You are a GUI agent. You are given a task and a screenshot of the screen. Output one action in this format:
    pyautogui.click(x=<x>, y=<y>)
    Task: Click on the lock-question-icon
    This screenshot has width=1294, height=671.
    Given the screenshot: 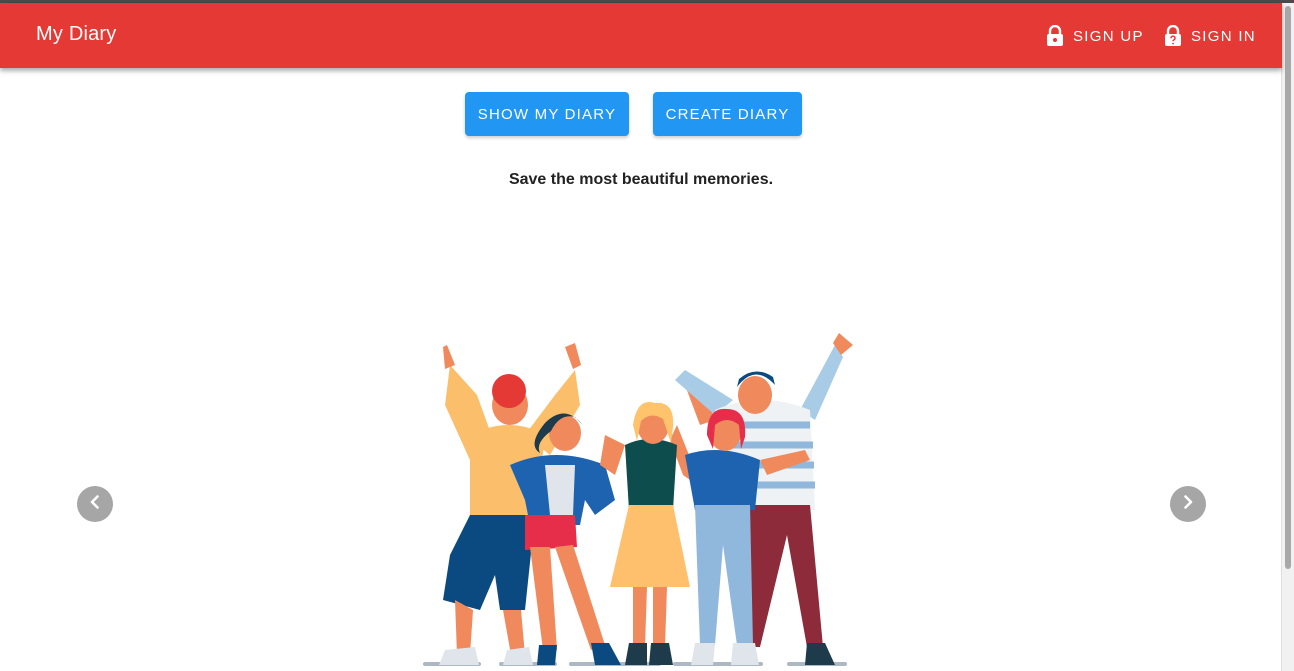 What is the action you would take?
    pyautogui.click(x=1173, y=36)
    